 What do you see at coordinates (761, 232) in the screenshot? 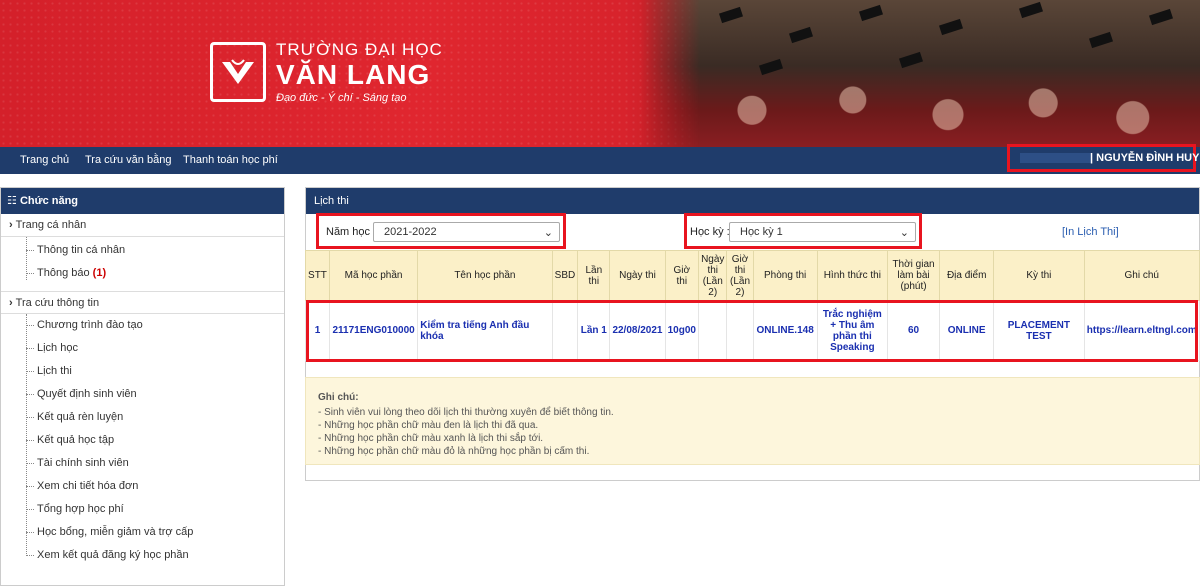
I see `term-select-value: Học kỳ 1` at bounding box center [761, 232].